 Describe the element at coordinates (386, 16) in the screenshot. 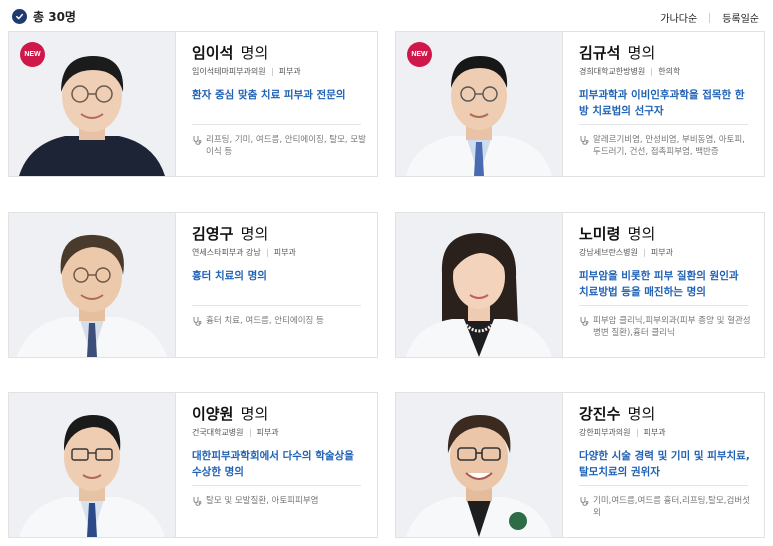

I see `list-header: 총 30명 가나다순 등록일순` at that location.